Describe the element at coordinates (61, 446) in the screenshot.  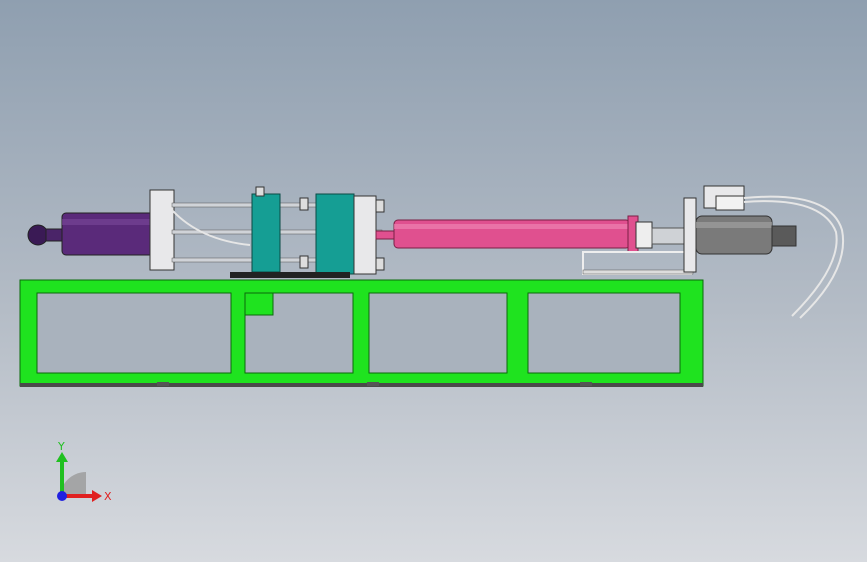
I see `y-axis-label: Y` at that location.